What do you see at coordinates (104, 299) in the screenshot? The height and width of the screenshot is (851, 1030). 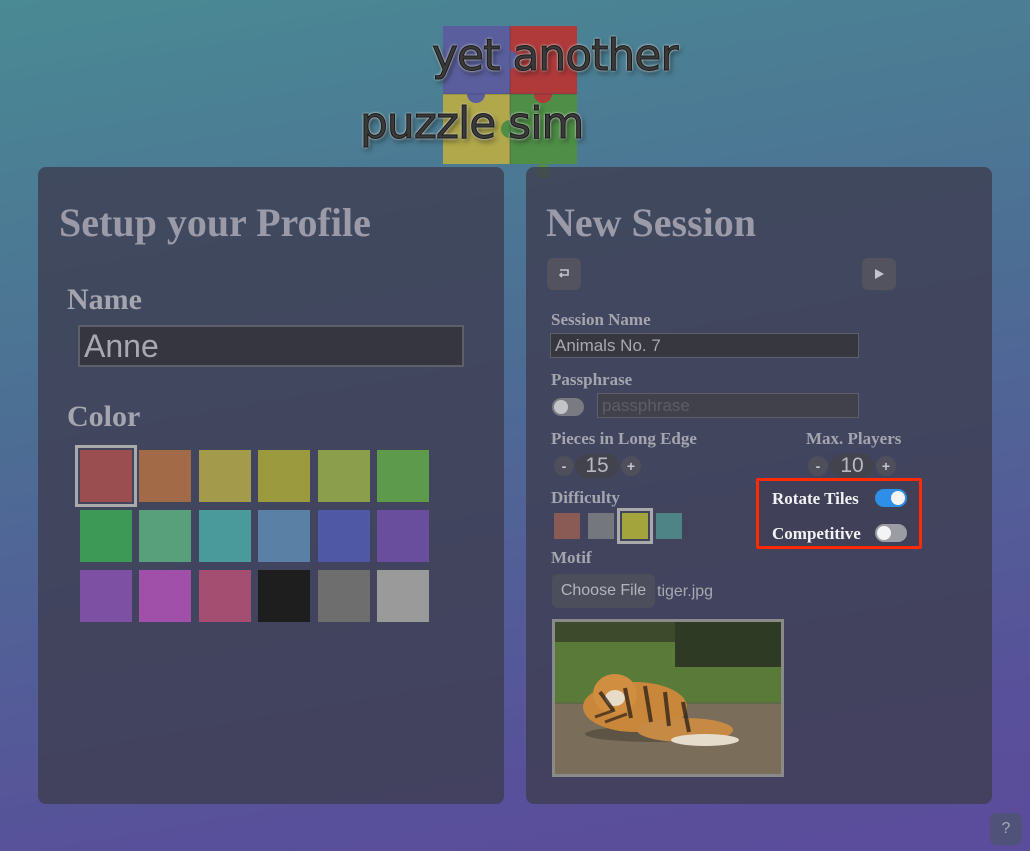 I see `name-label: Name` at bounding box center [104, 299].